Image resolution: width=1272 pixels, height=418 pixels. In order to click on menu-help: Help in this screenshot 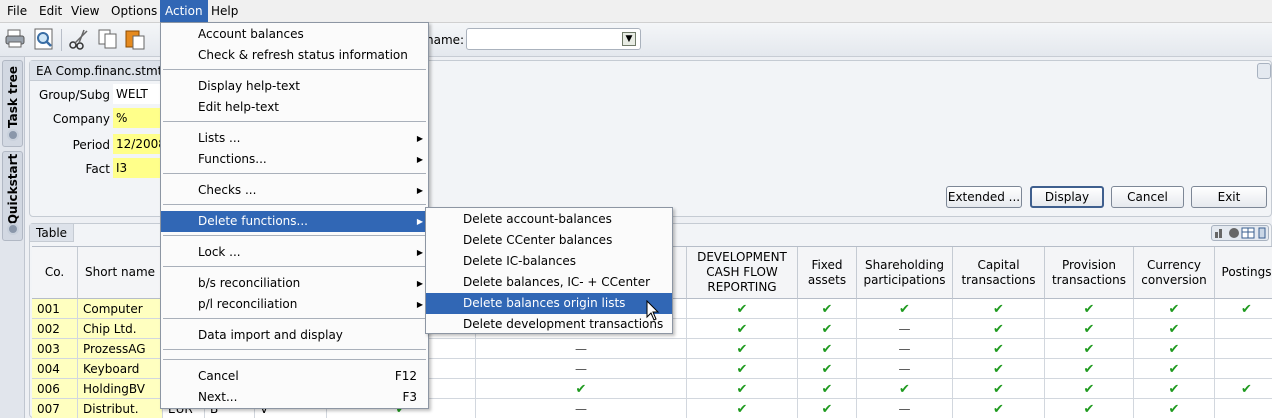, I will do `click(224, 11)`.